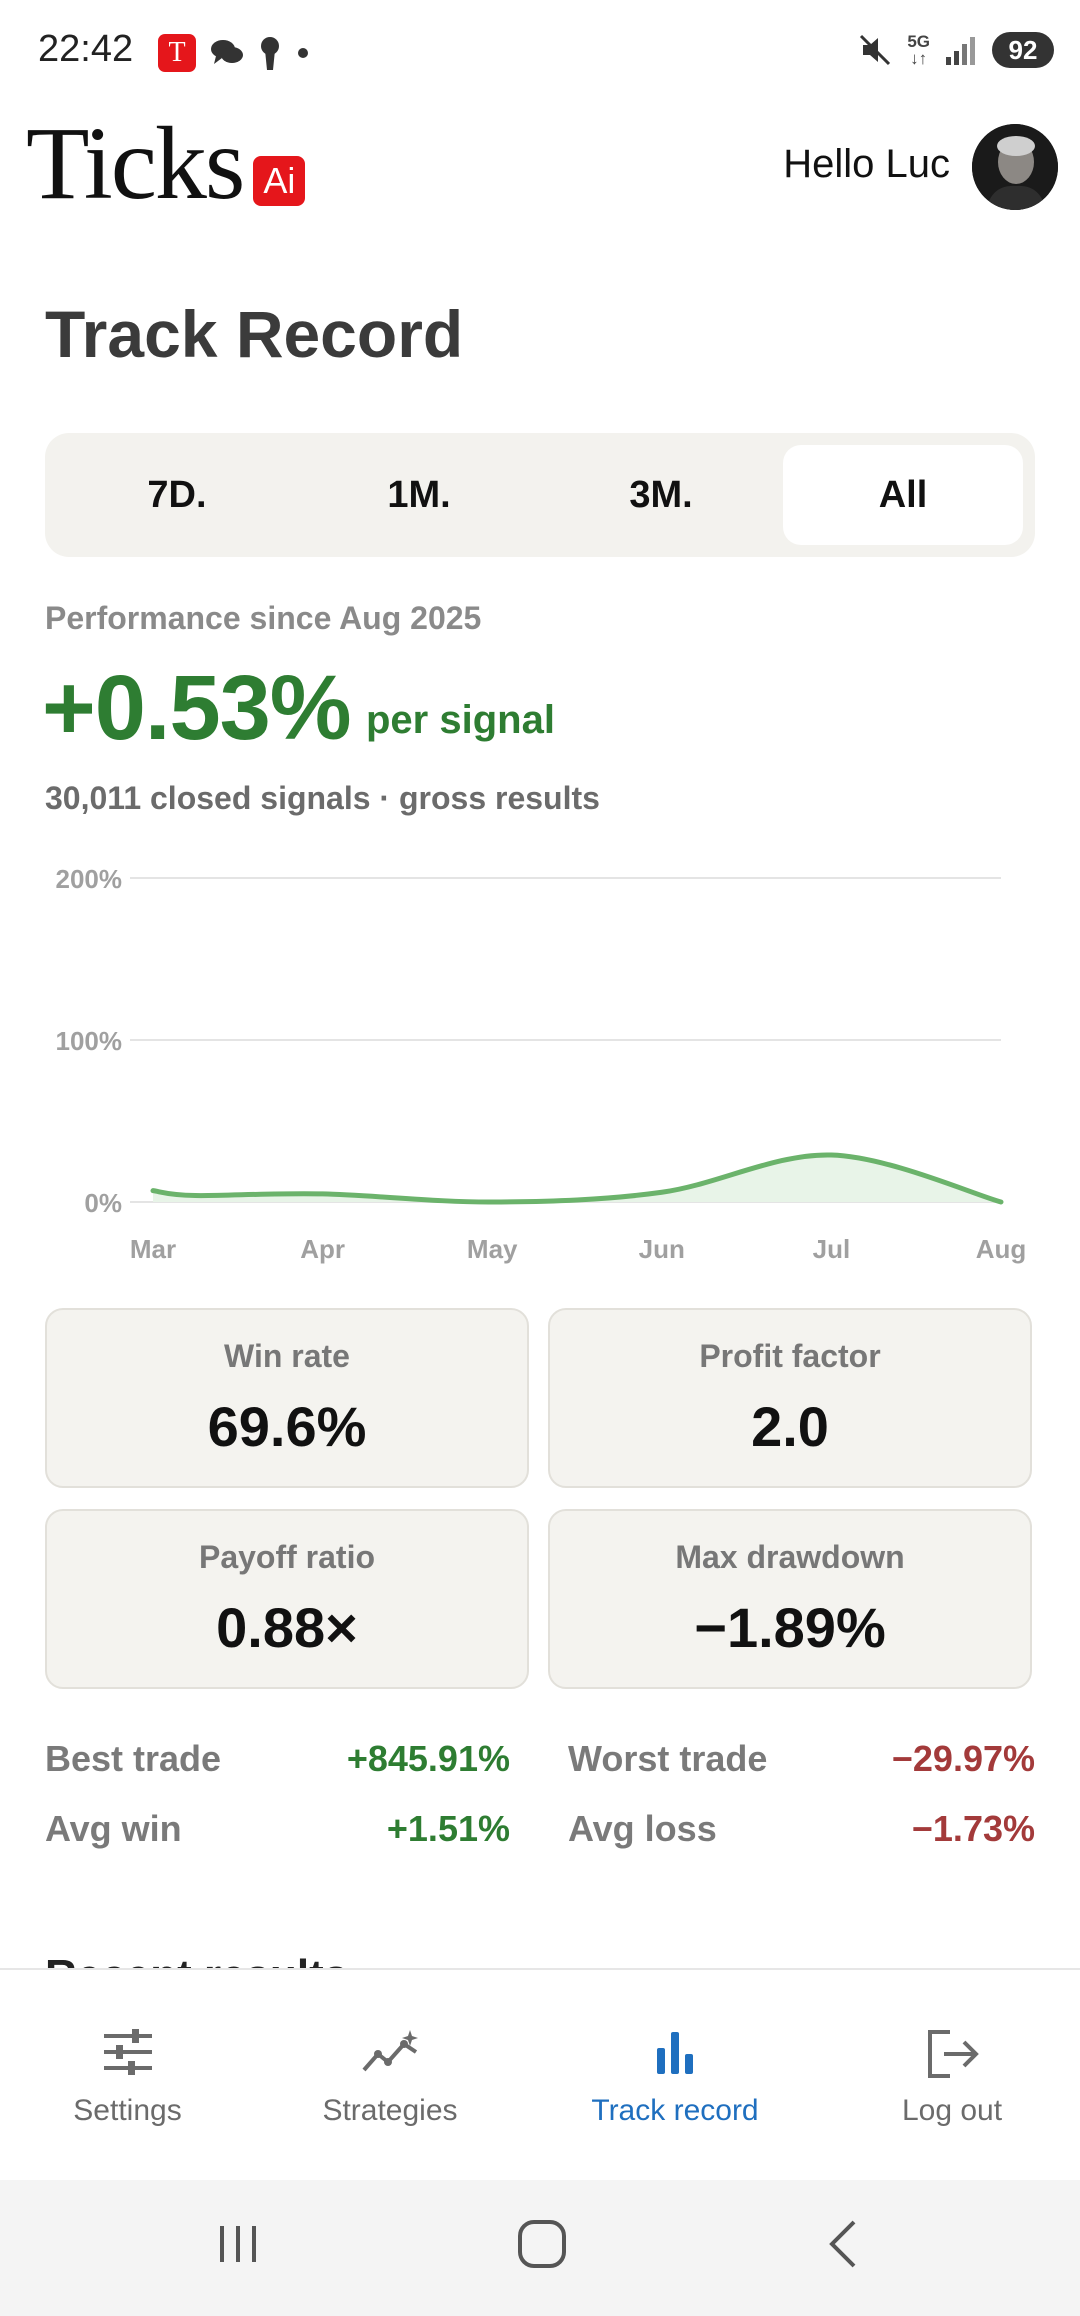 This screenshot has height=2316, width=1080. What do you see at coordinates (662, 1249) in the screenshot?
I see `x-tick-label: Jun` at bounding box center [662, 1249].